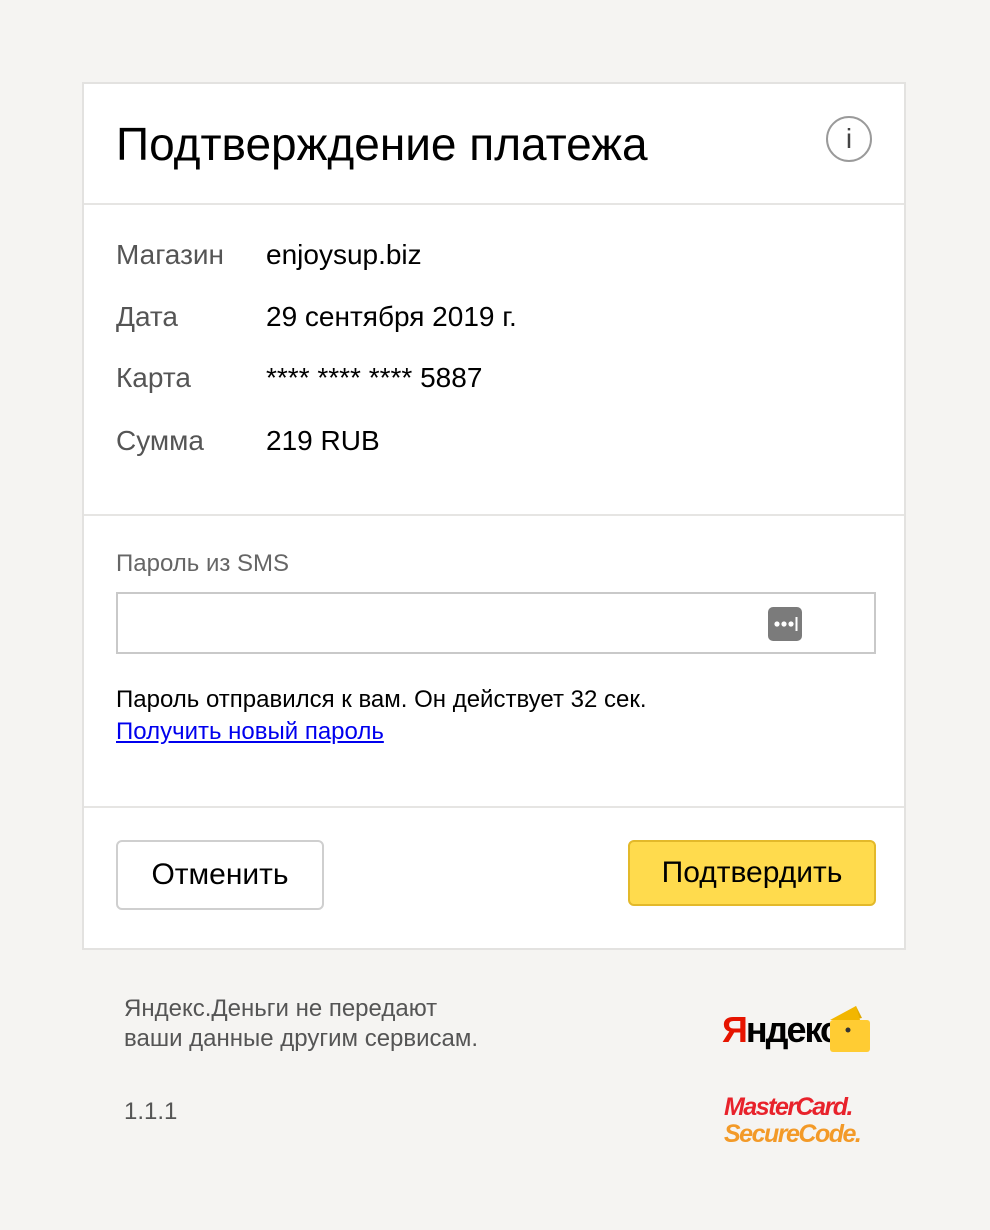  Describe the element at coordinates (323, 440) in the screenshot. I see `detail-value: 219 RUB` at that location.